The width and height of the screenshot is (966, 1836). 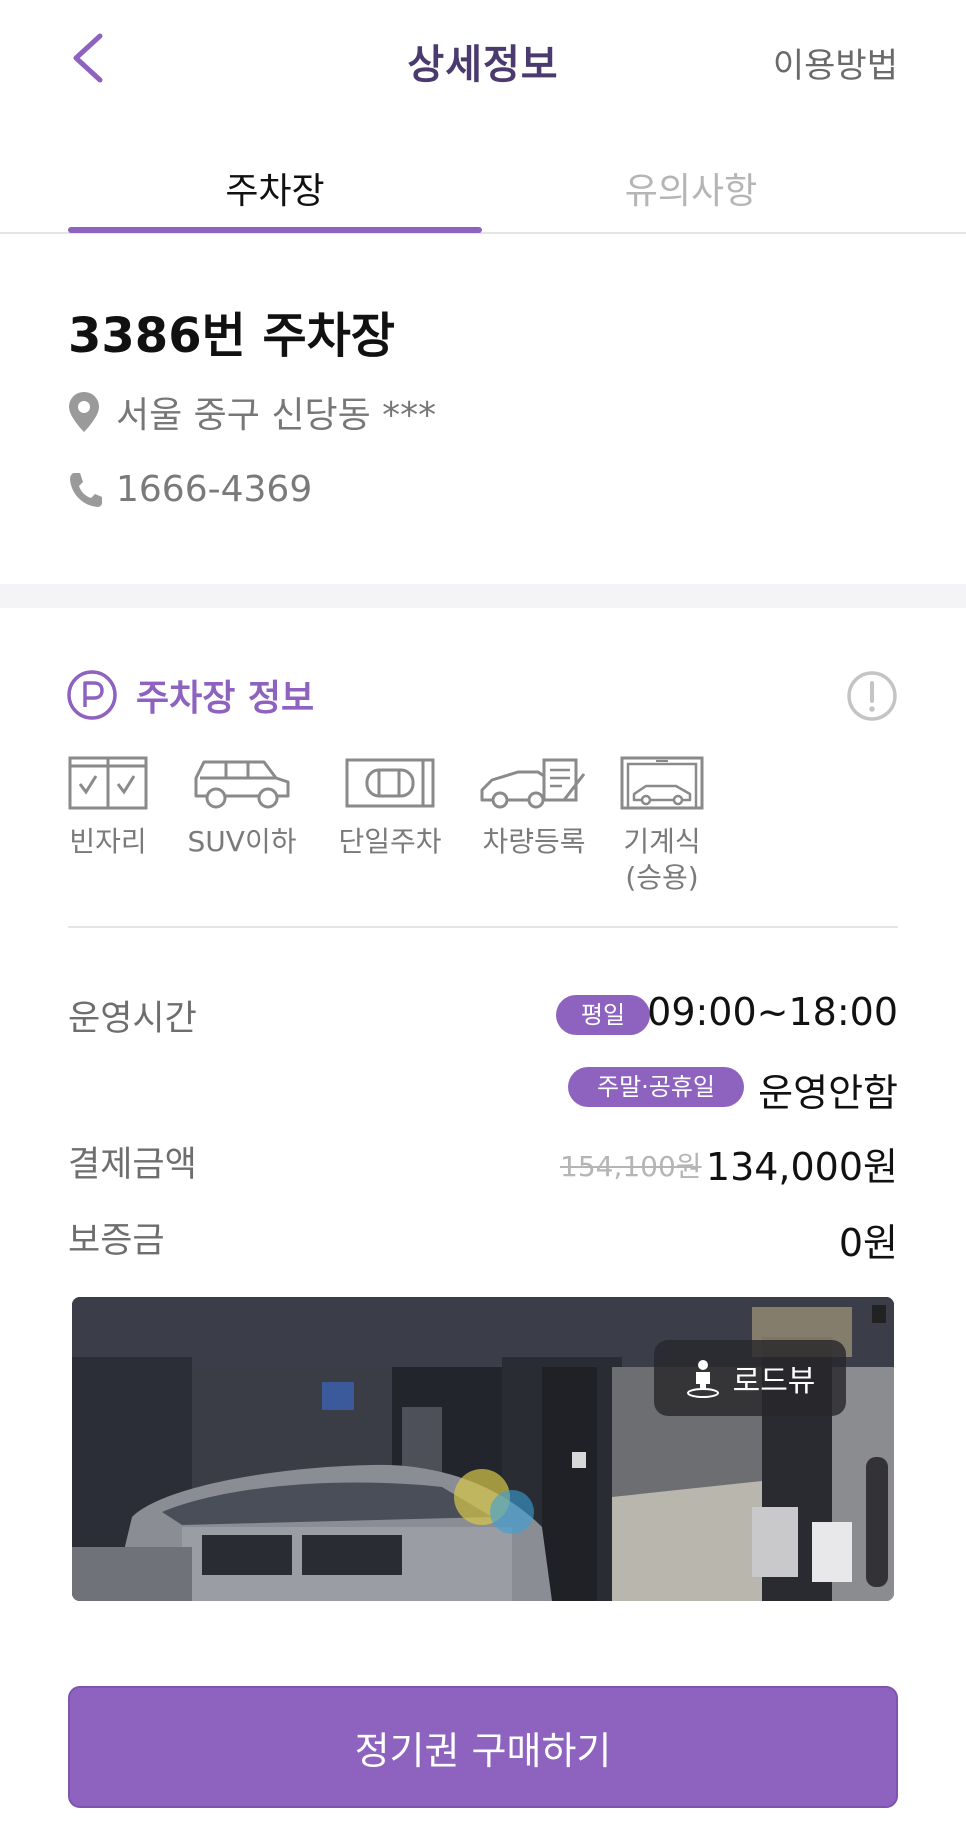 What do you see at coordinates (691, 188) in the screenshot?
I see `tab-notice: 유의사항` at bounding box center [691, 188].